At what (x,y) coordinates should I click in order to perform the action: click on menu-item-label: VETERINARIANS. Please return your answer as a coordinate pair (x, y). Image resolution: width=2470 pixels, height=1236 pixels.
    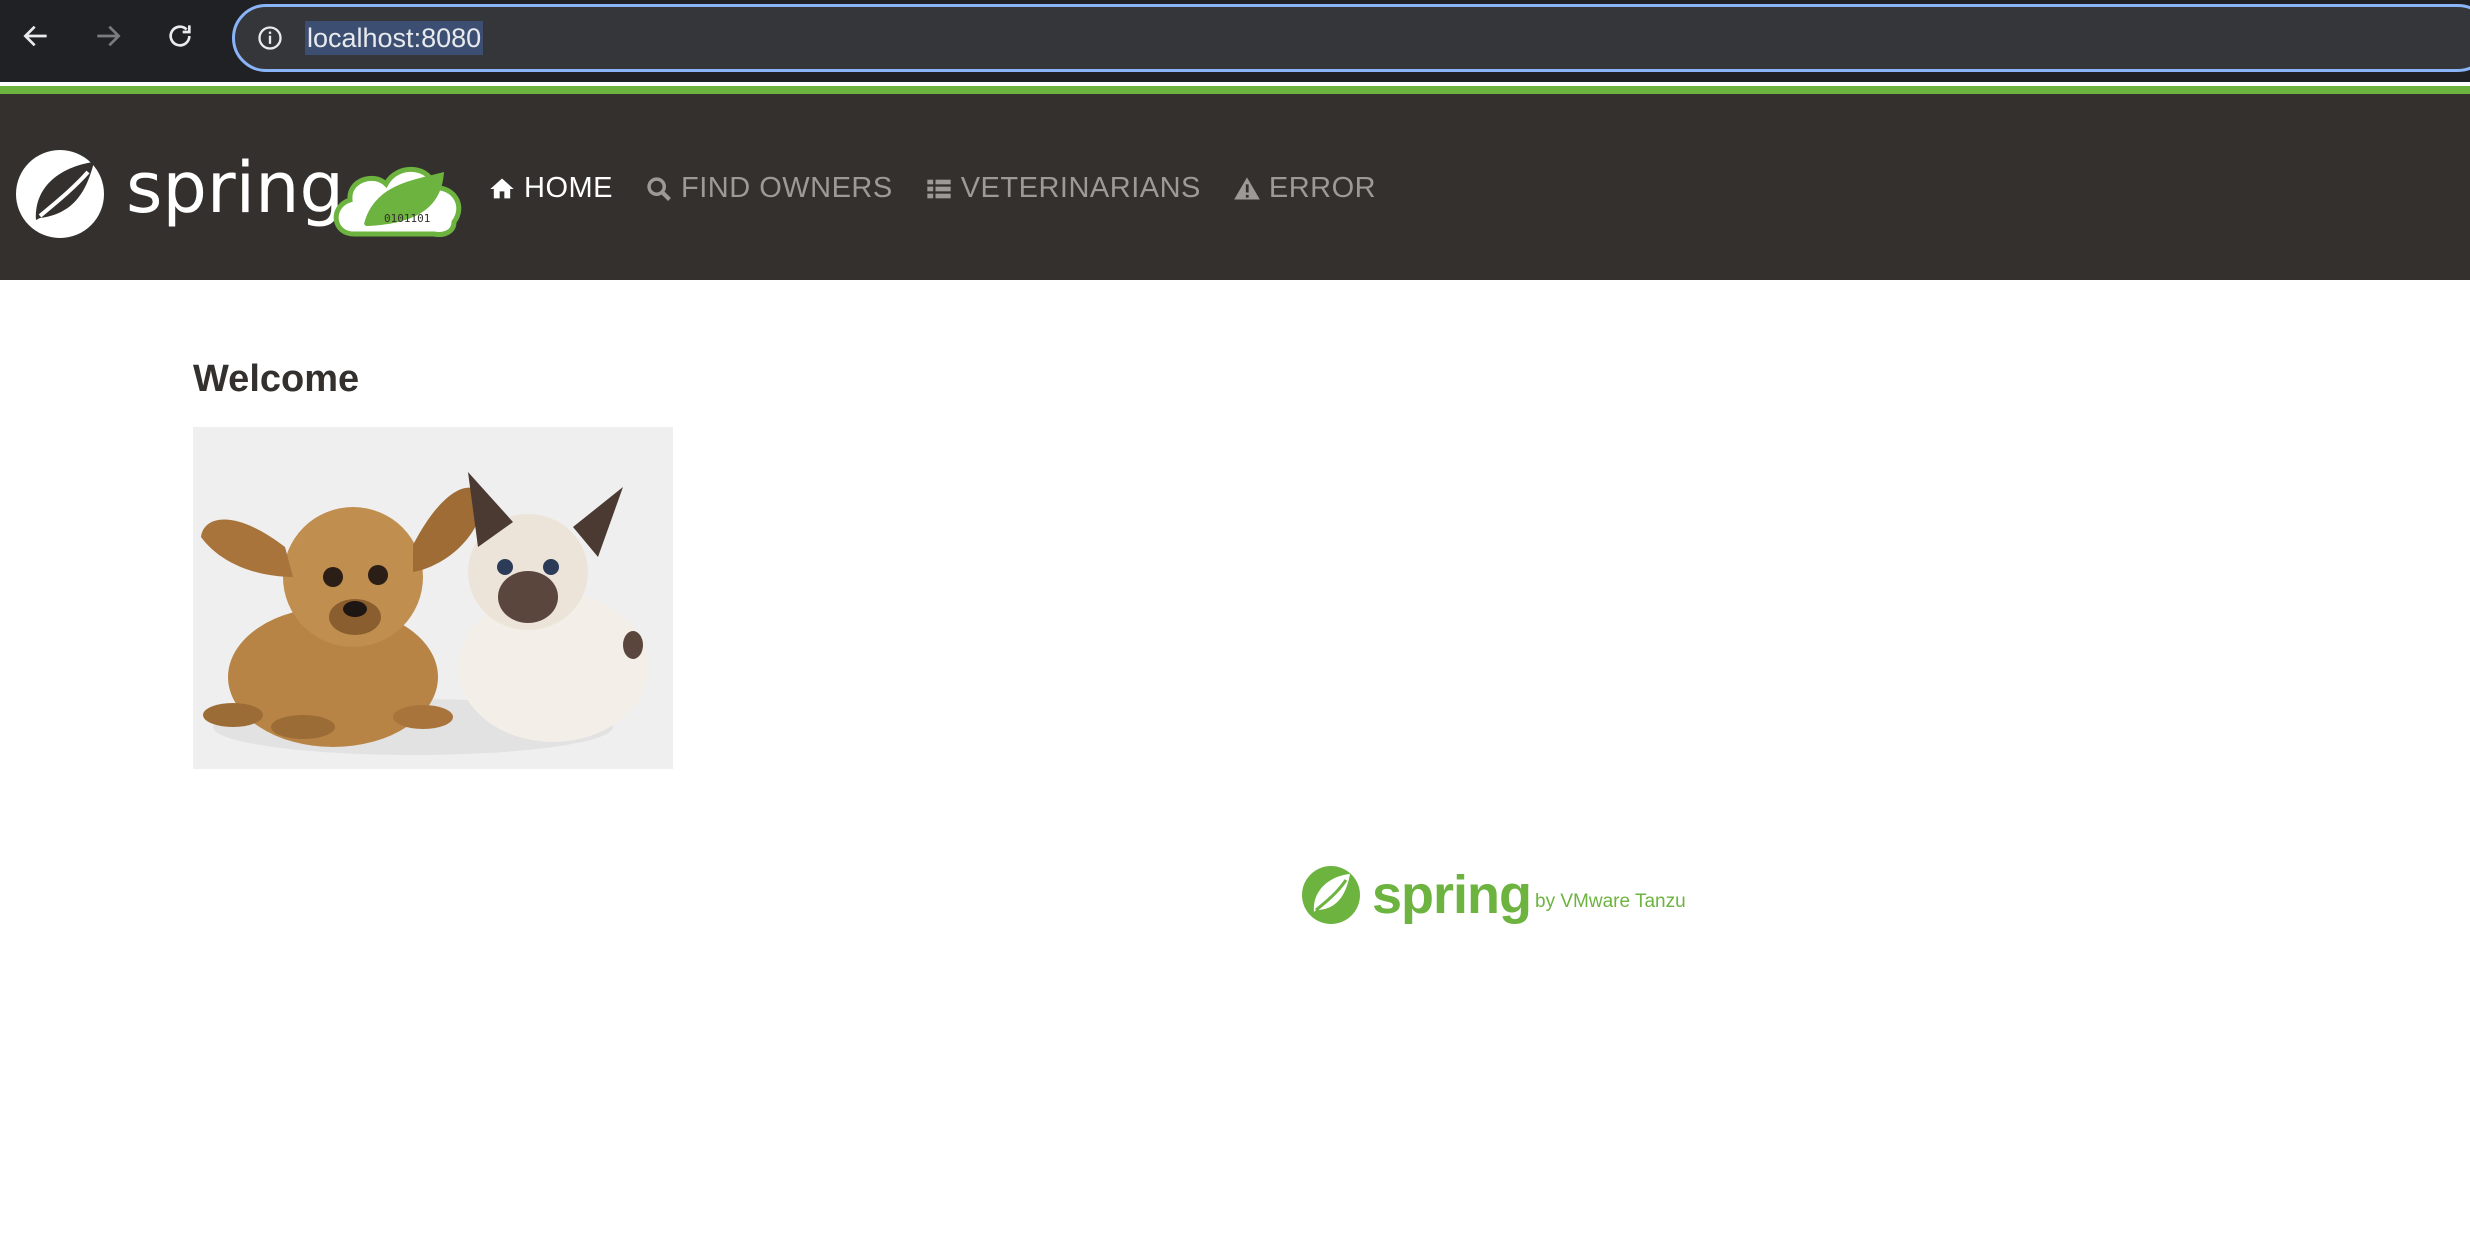
    Looking at the image, I should click on (1080, 188).